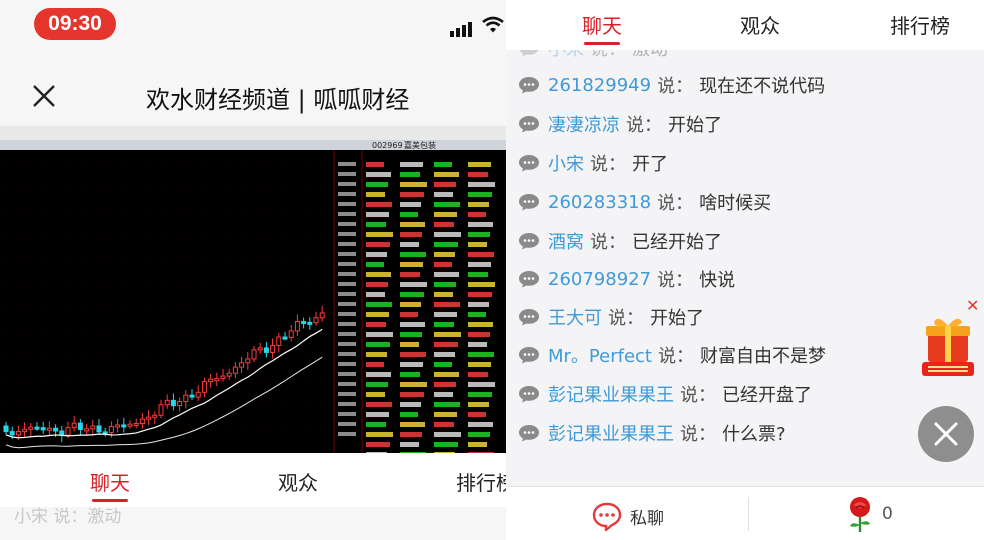 The image size is (984, 540). Describe the element at coordinates (575, 317) in the screenshot. I see `message-username: 王大可` at that location.